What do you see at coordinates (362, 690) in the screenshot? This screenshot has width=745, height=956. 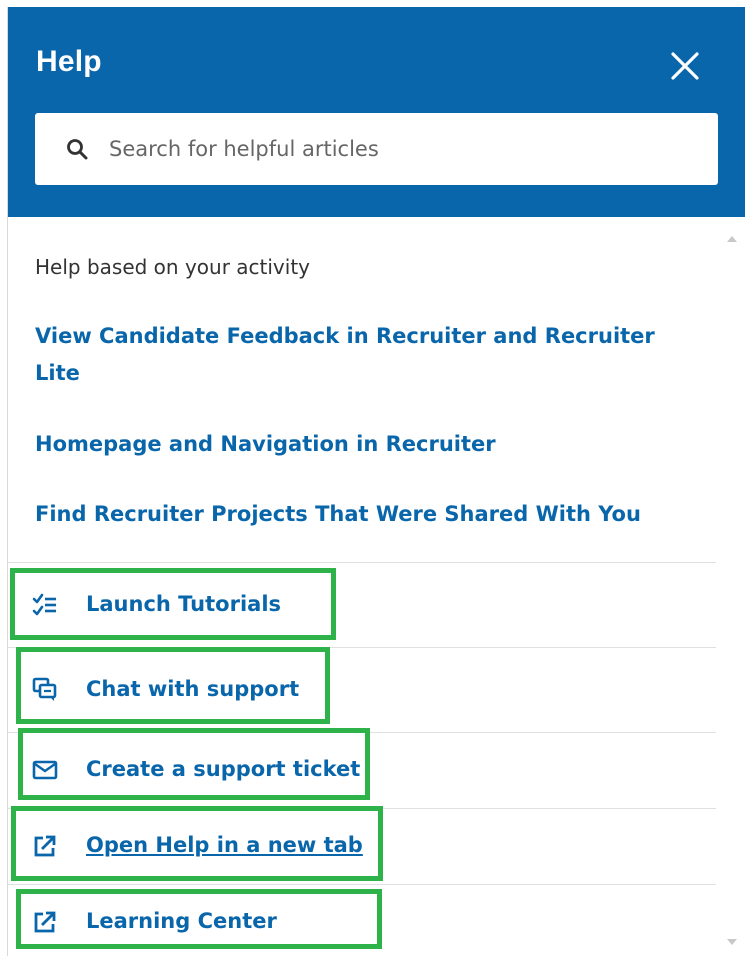 I see `chat-support-row: Chat with support` at bounding box center [362, 690].